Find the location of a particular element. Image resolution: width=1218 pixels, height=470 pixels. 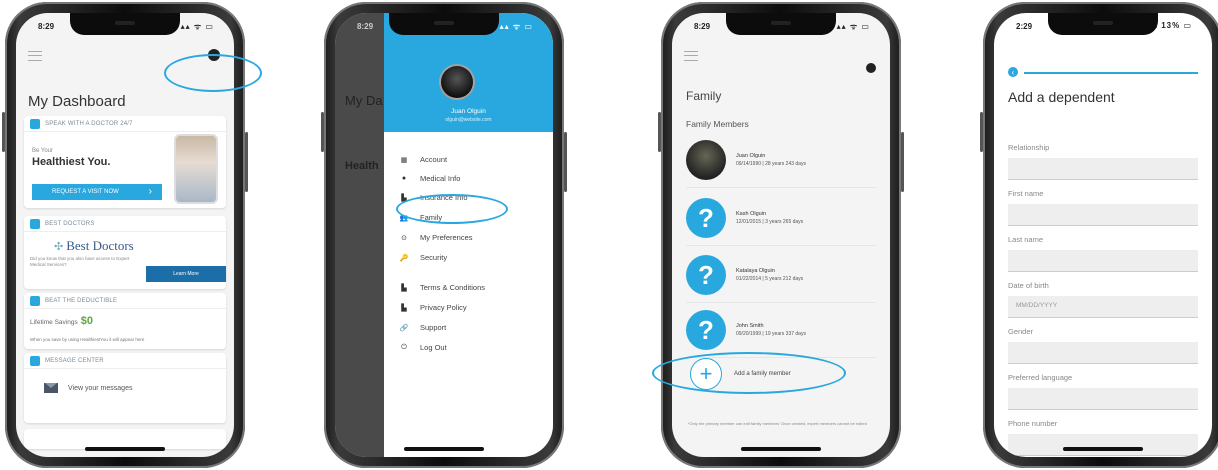

menu-item-account: ▦ Account is located at coordinates (422, 159).